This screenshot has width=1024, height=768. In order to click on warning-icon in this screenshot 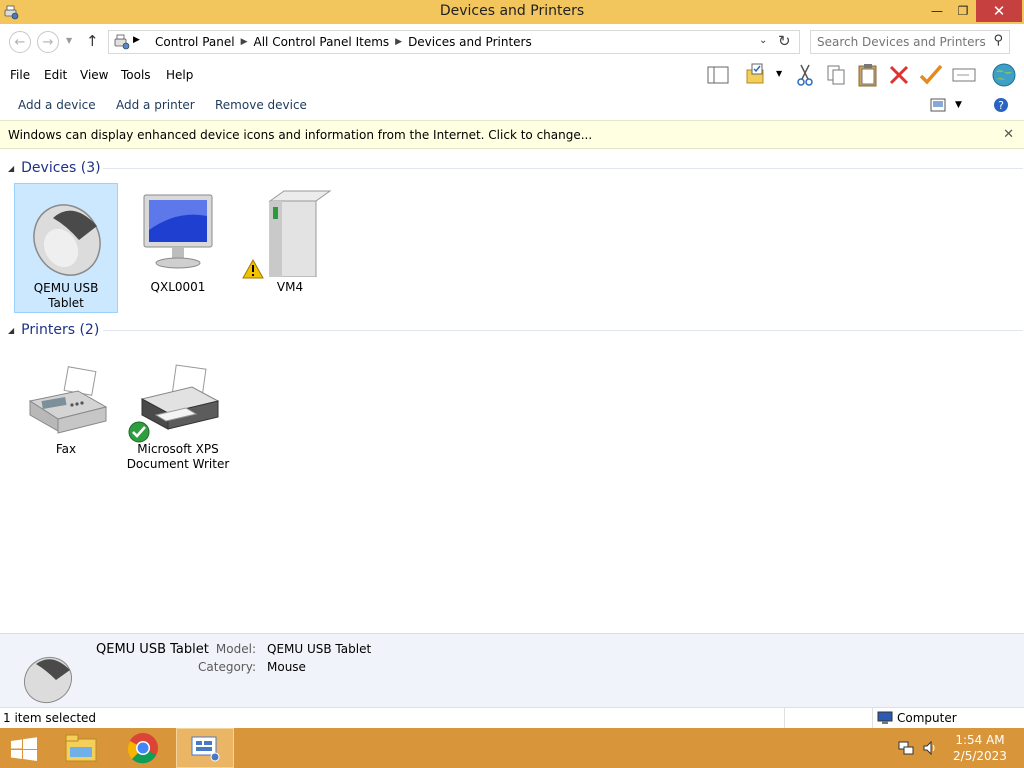, I will do `click(253, 269)`.